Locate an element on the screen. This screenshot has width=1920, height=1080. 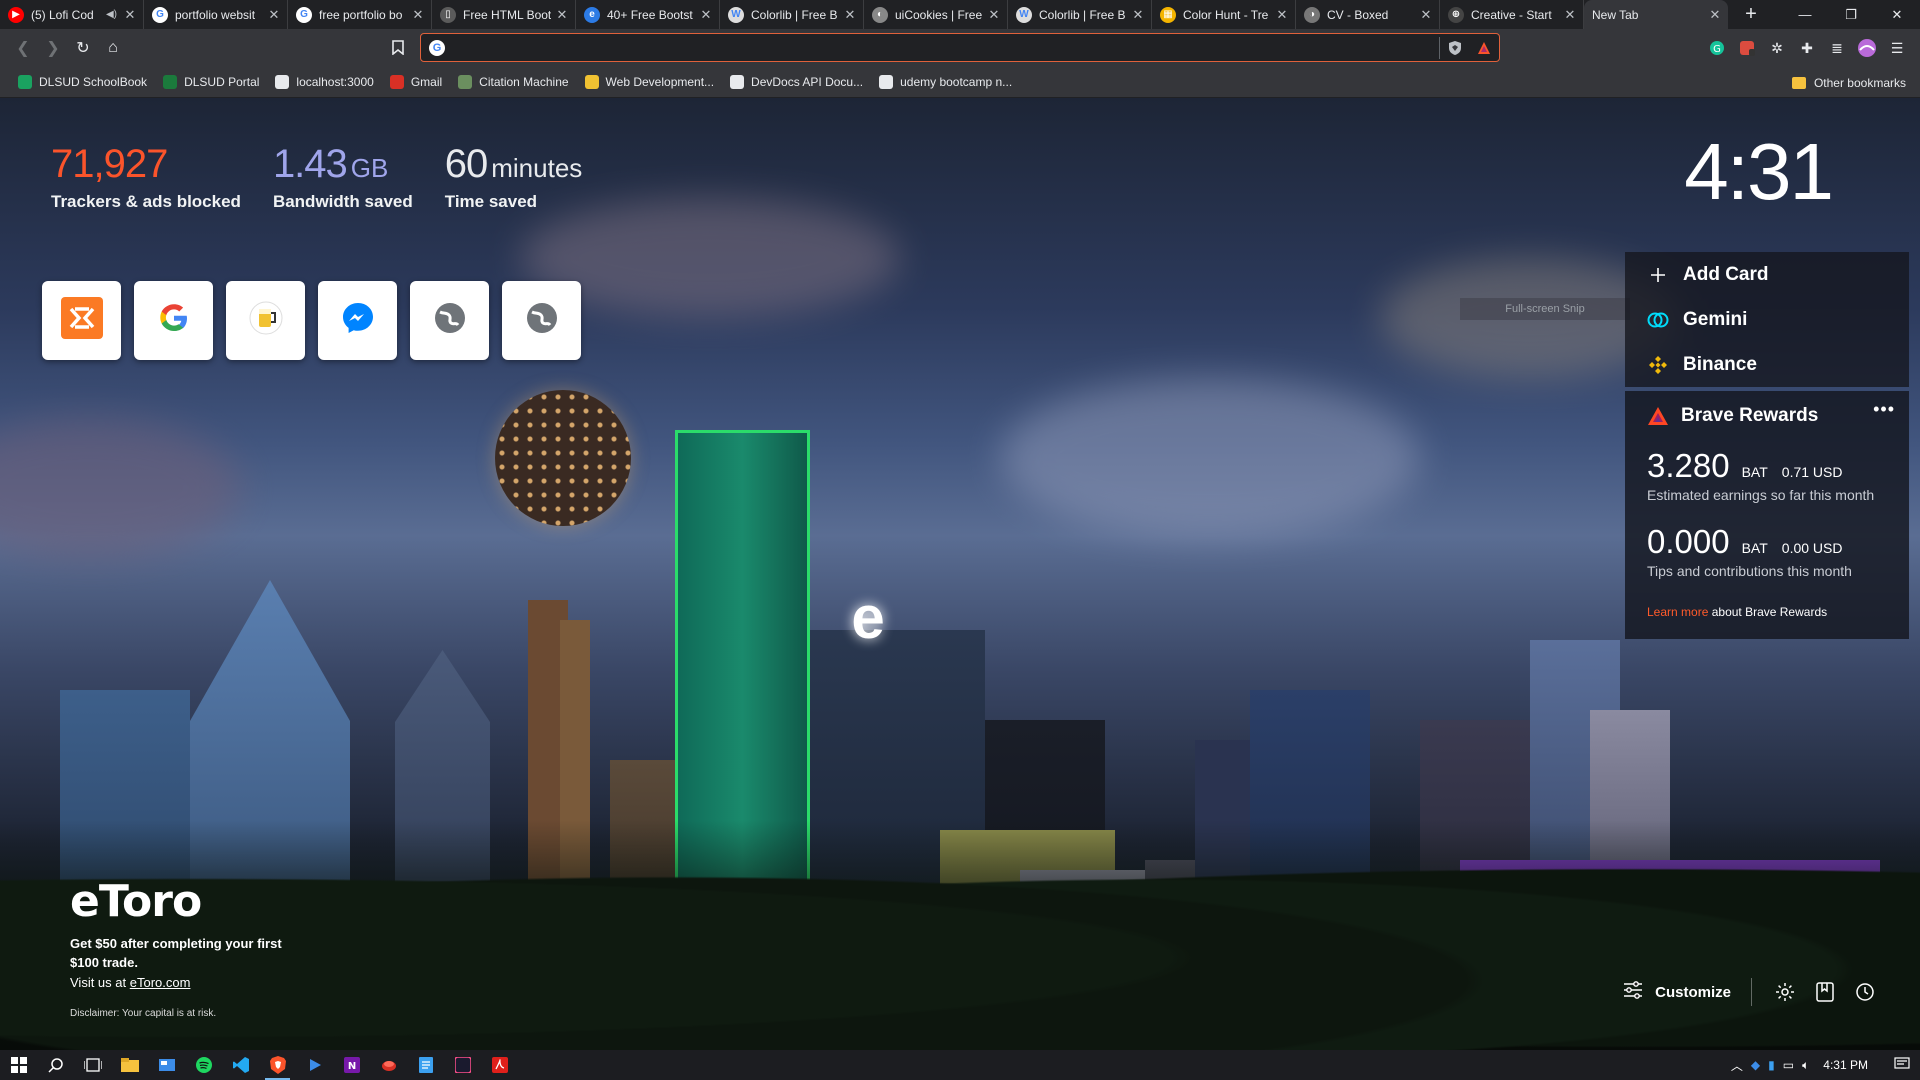
dropbox-icon: ◆ is located at coordinates (1755, 1065).